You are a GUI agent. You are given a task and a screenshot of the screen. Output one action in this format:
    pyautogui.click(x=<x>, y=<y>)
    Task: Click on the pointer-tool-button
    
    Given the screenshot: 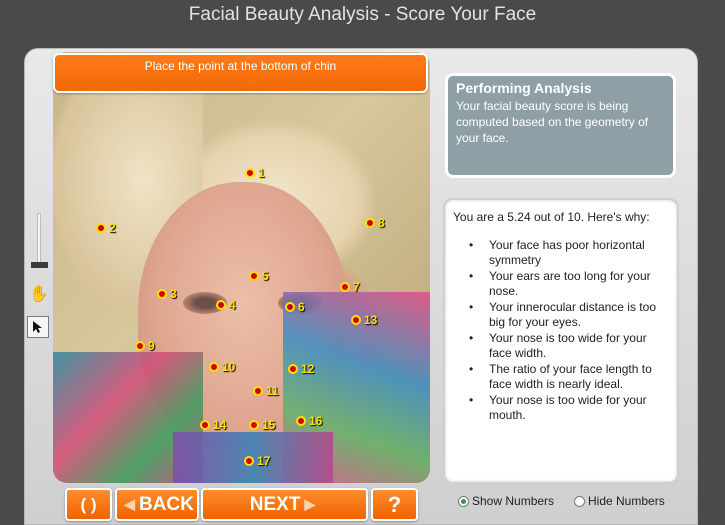 What is the action you would take?
    pyautogui.click(x=38, y=327)
    